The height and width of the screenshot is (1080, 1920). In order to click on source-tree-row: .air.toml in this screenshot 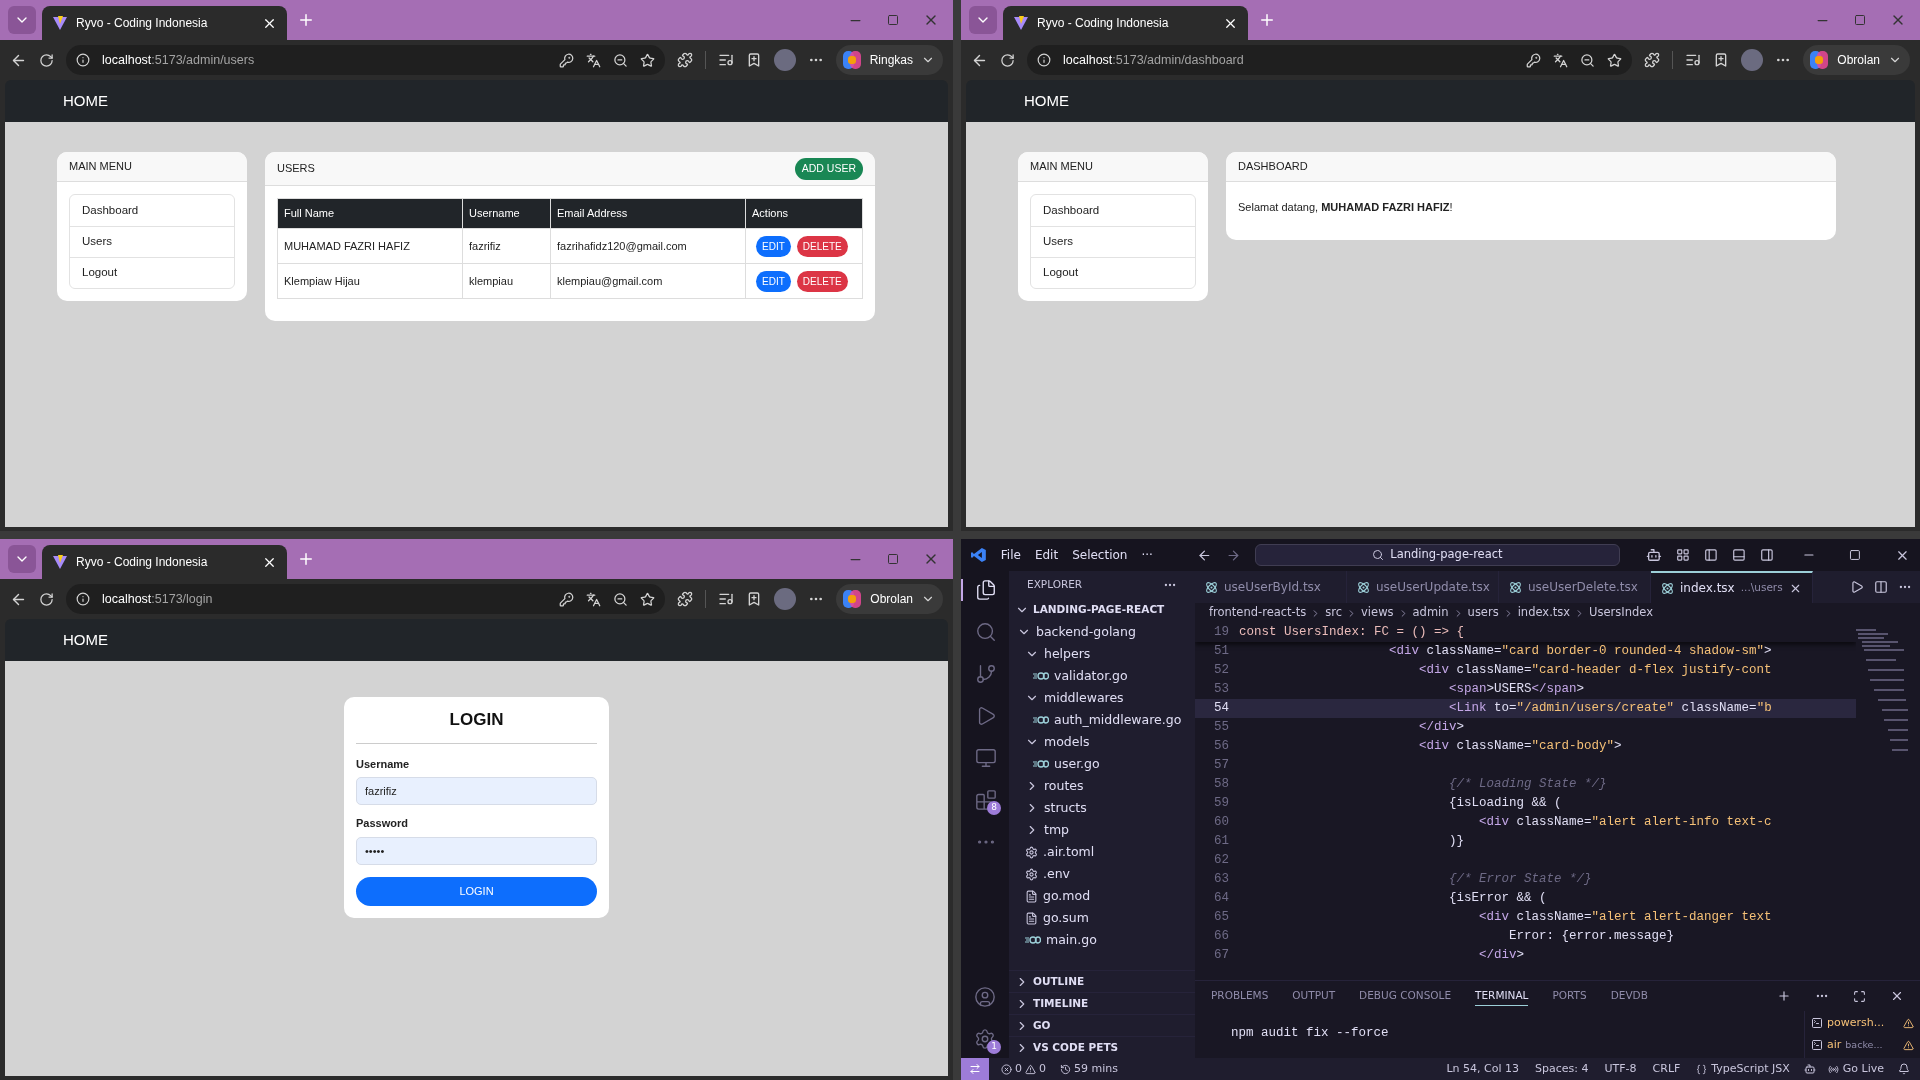, I will do `click(1102, 852)`.